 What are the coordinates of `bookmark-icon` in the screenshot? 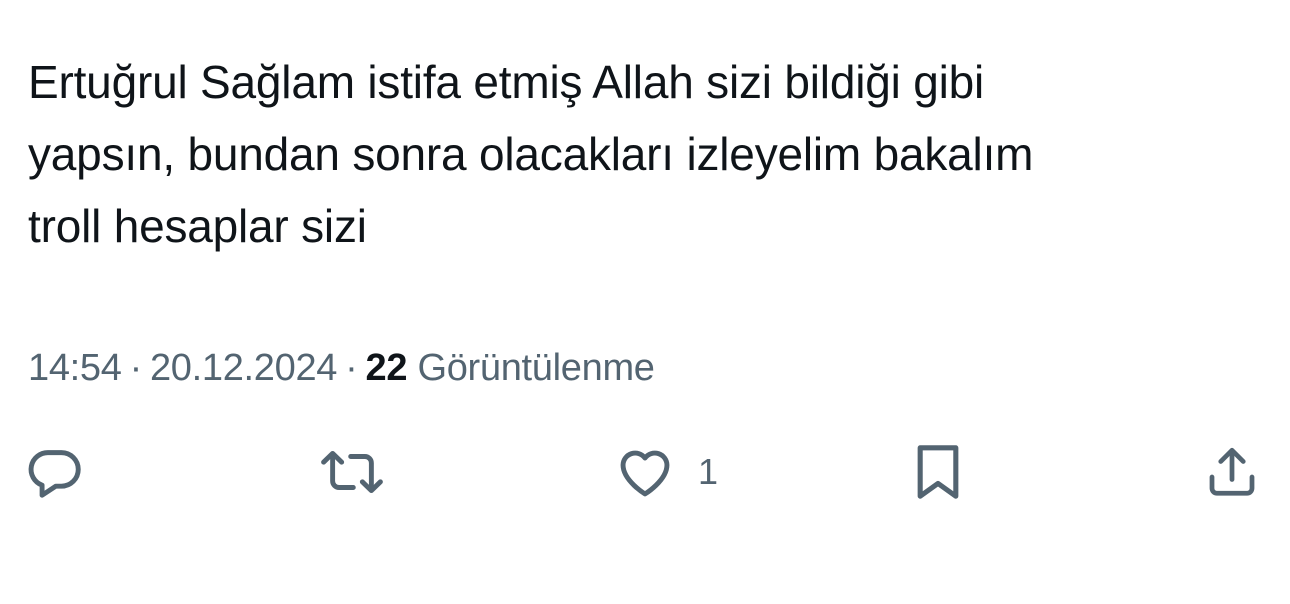 It's located at (938, 472).